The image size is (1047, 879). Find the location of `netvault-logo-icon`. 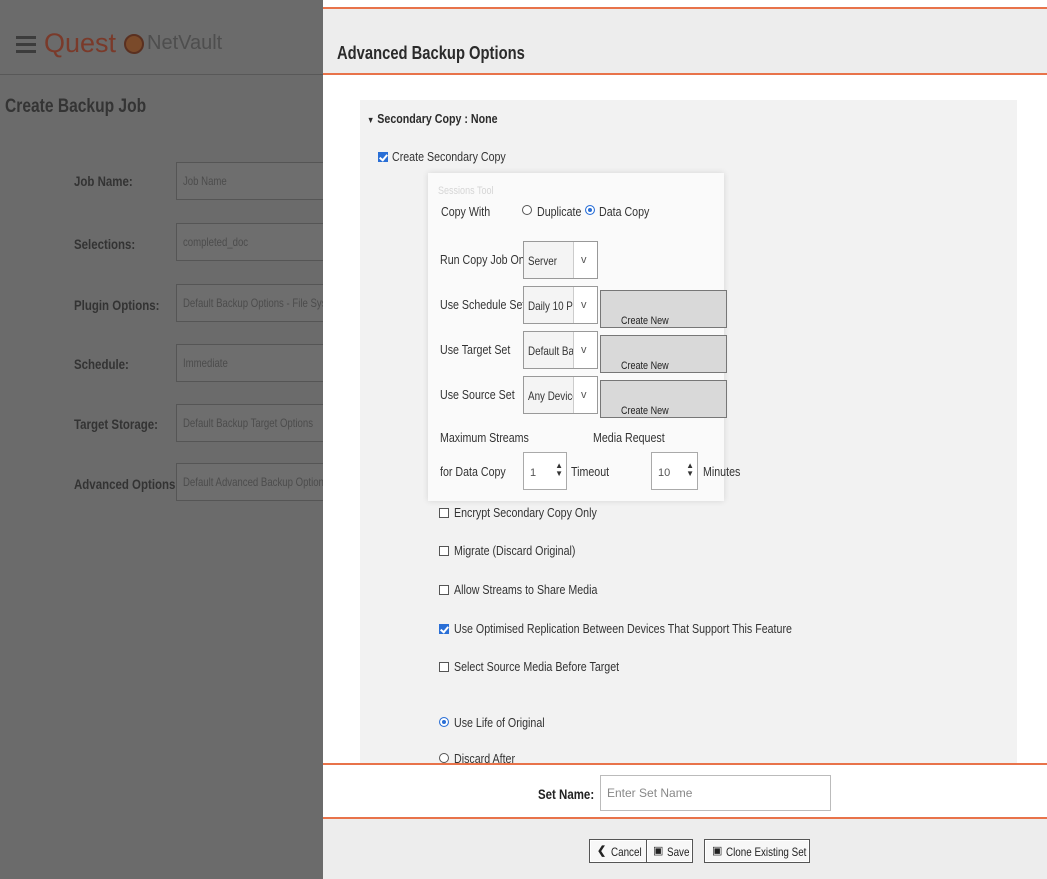

netvault-logo-icon is located at coordinates (134, 44).